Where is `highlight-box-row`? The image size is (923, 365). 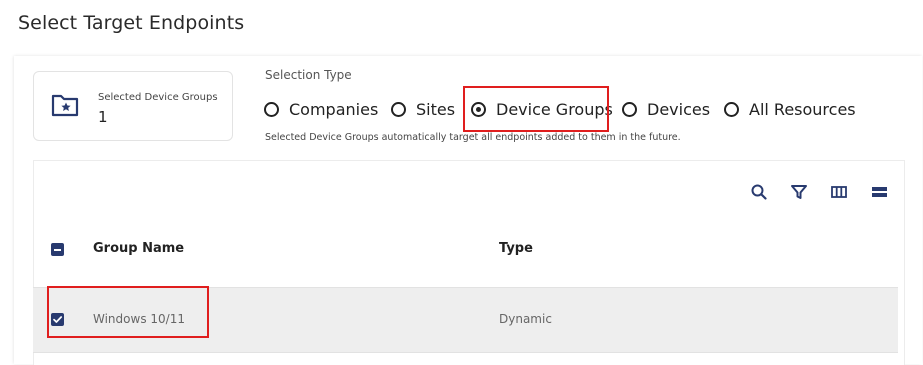
highlight-box-row is located at coordinates (128, 312).